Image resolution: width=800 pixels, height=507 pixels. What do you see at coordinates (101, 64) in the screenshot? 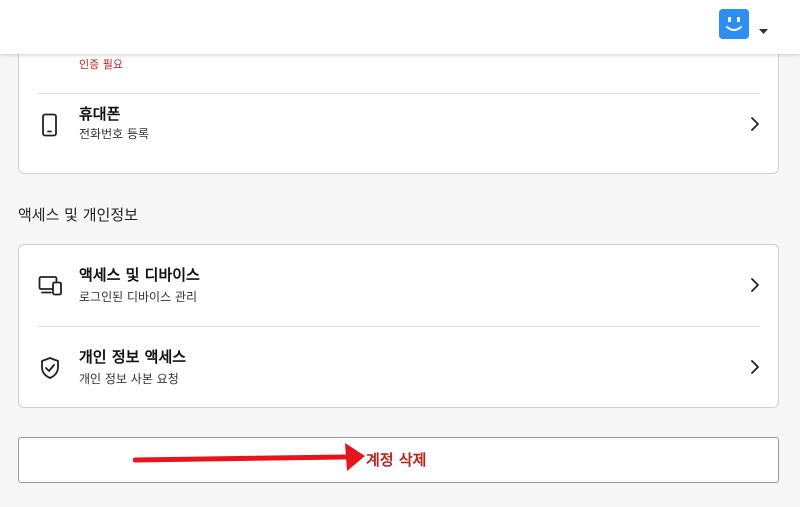
I see `verification-required-text: 인증 필요` at bounding box center [101, 64].